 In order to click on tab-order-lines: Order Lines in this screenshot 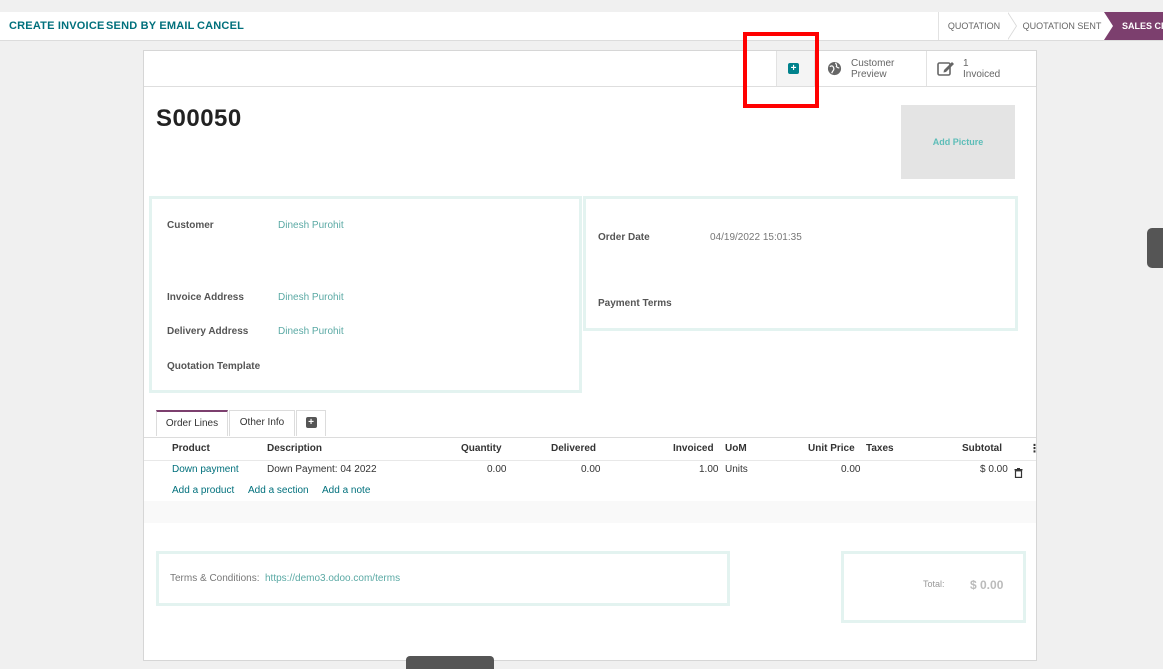, I will do `click(192, 423)`.